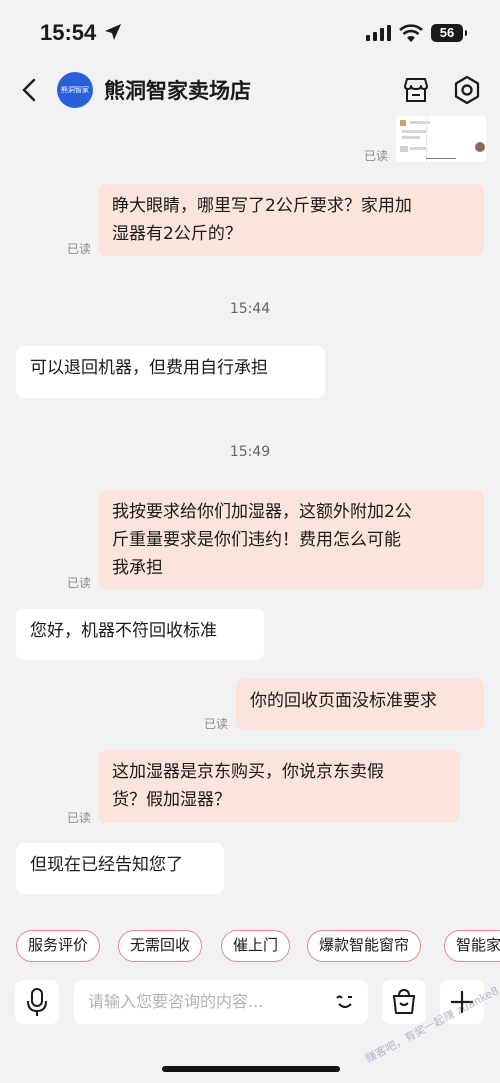 This screenshot has height=1083, width=500. What do you see at coordinates (472, 946) in the screenshot?
I see `quick-reply-chip: 智能家` at bounding box center [472, 946].